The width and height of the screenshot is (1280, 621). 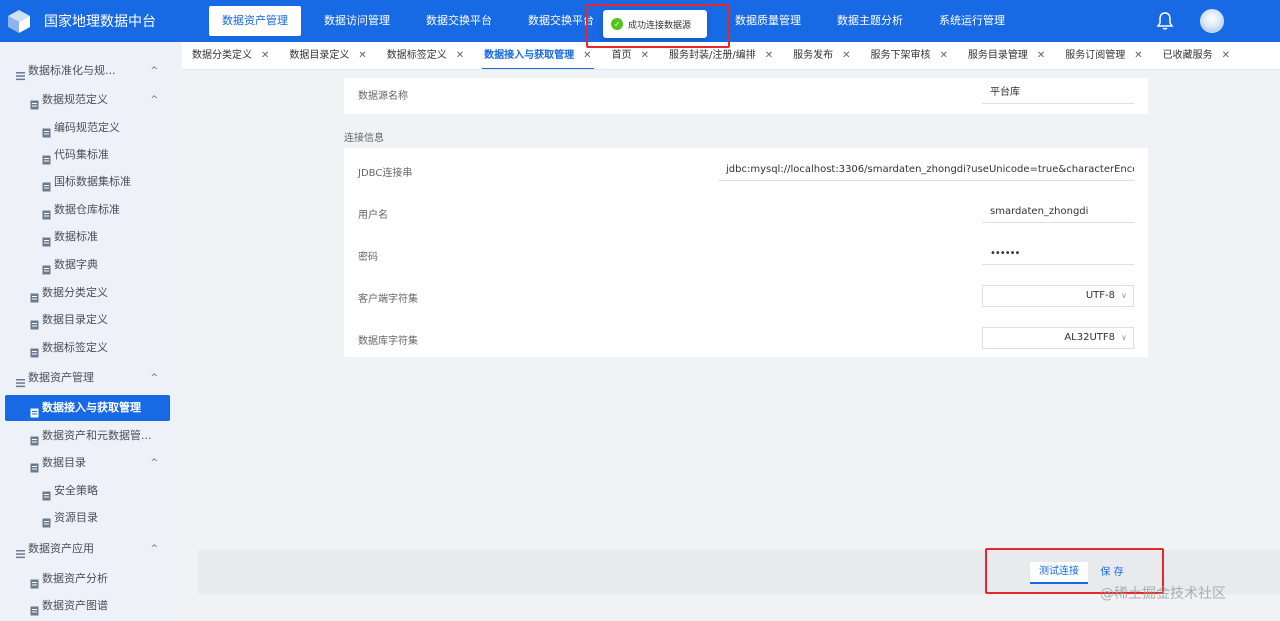 What do you see at coordinates (1058, 212) in the screenshot?
I see `username-input: smardaten_zhongdi` at bounding box center [1058, 212].